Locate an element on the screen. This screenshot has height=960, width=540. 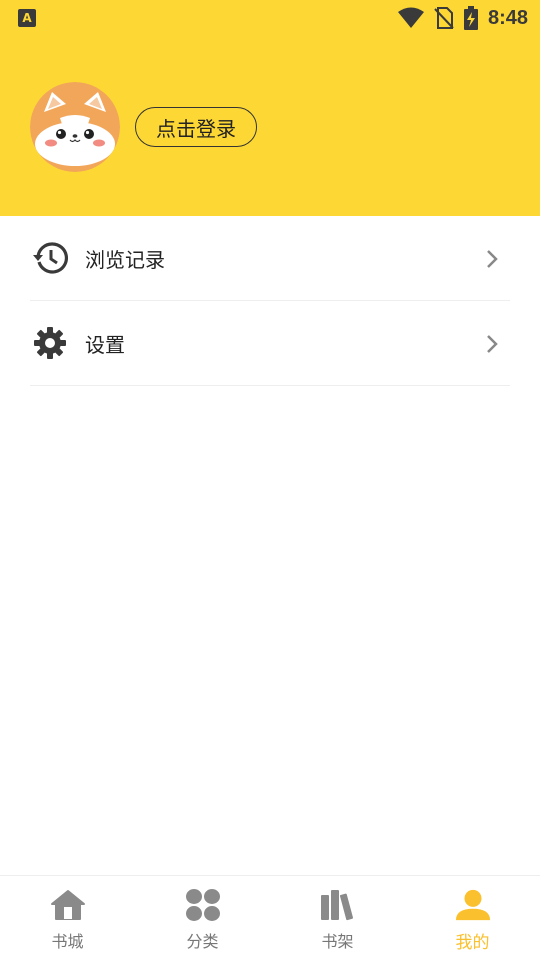
status-bar: A 8:48 is located at coordinates (270, 18).